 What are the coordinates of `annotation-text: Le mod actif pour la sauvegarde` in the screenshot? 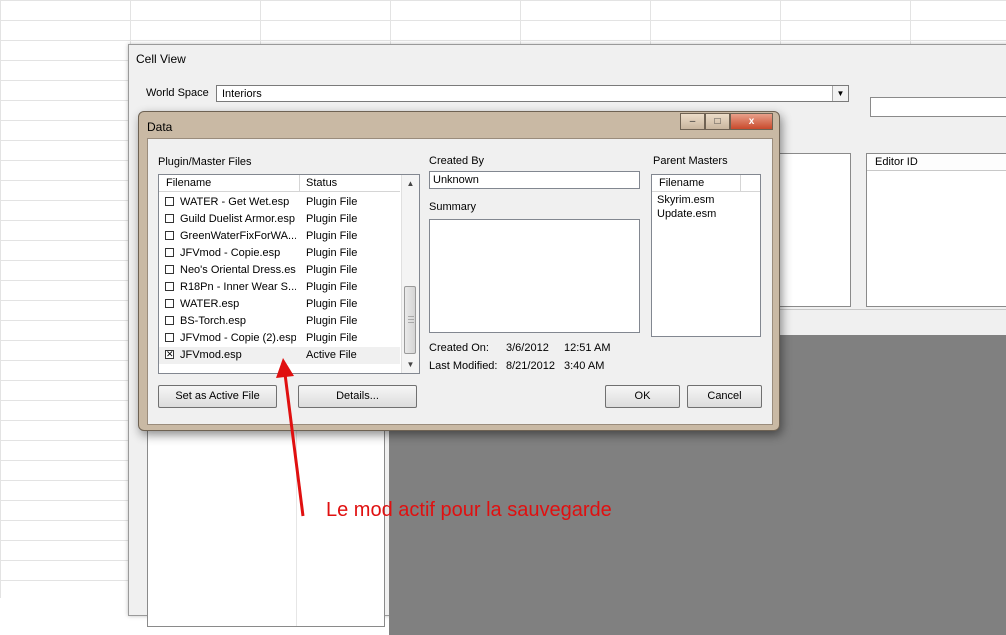 It's located at (469, 510).